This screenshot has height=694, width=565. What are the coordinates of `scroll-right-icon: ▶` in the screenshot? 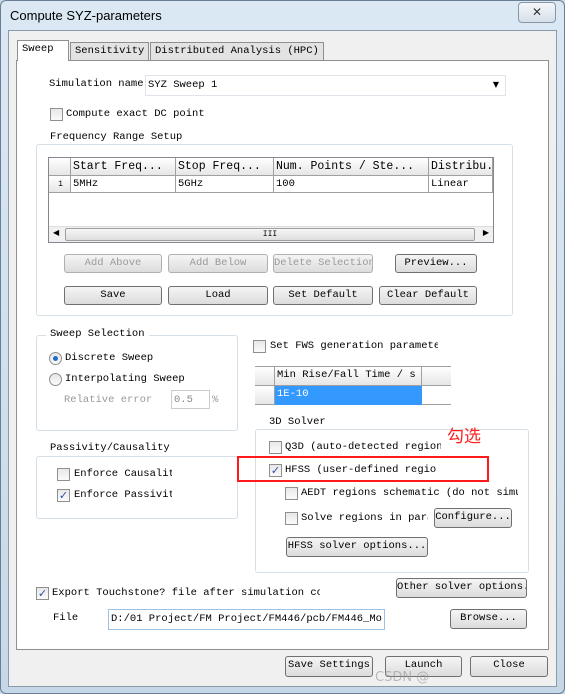 It's located at (486, 232).